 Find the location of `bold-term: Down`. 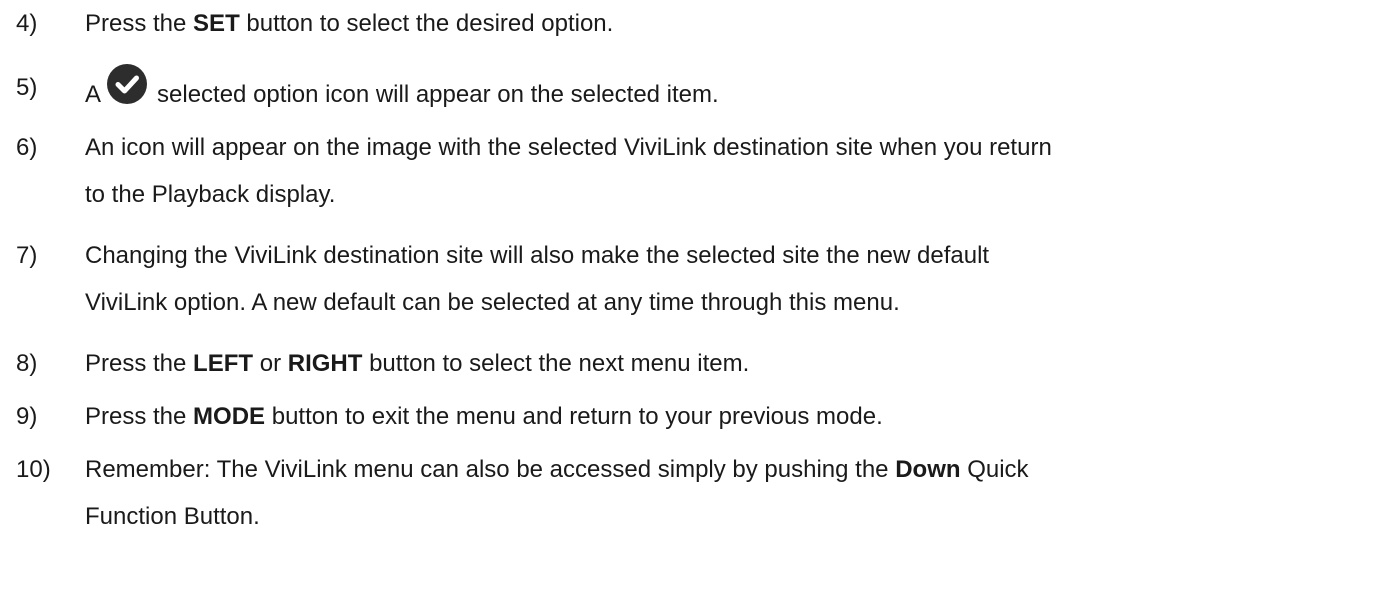

bold-term: Down is located at coordinates (928, 469).